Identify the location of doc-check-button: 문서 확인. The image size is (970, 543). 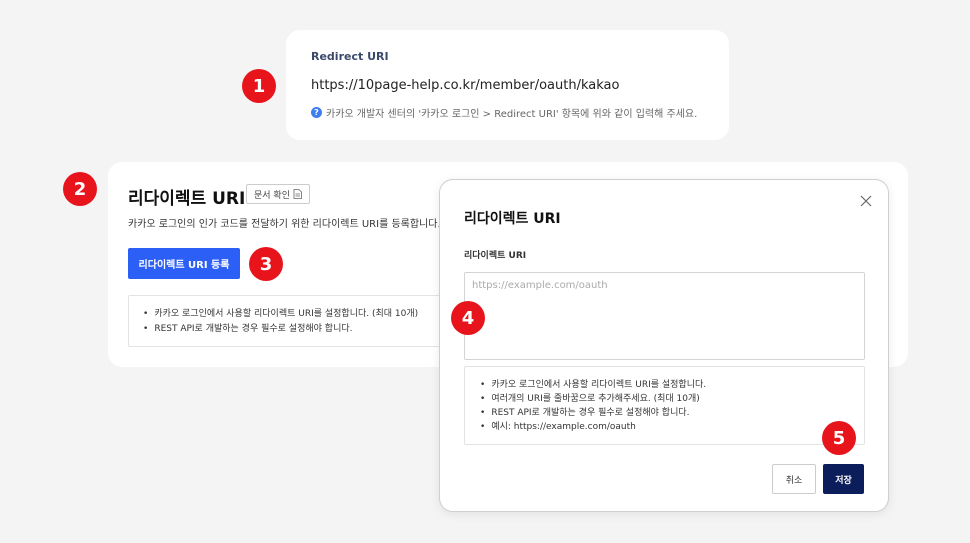
(278, 194).